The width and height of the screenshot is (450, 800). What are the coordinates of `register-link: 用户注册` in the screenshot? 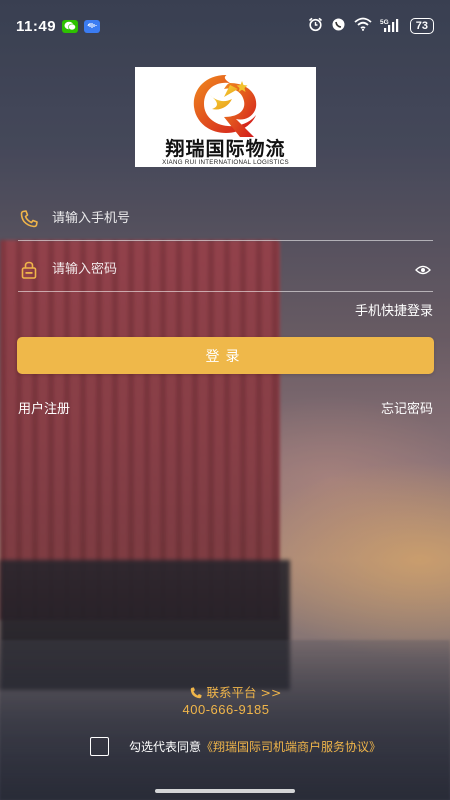 It's located at (44, 407).